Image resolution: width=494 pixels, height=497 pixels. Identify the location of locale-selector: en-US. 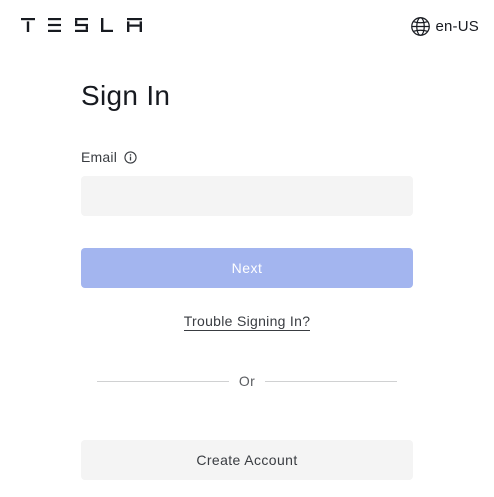
(444, 26).